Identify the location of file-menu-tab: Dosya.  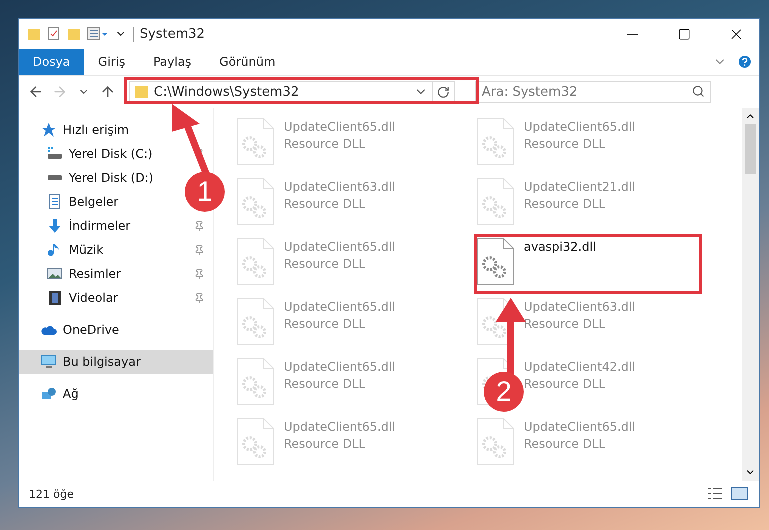
(51, 62).